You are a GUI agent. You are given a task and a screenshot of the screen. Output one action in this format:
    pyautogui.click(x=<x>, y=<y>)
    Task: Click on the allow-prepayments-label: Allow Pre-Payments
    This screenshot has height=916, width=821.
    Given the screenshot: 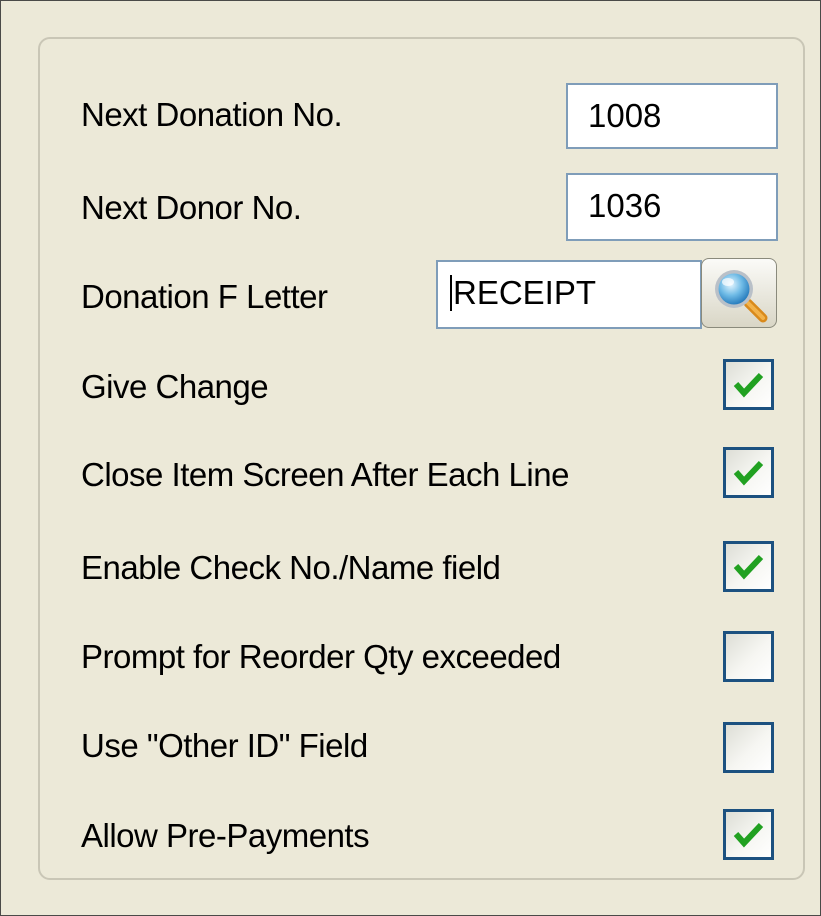 What is the action you would take?
    pyautogui.click(x=225, y=835)
    